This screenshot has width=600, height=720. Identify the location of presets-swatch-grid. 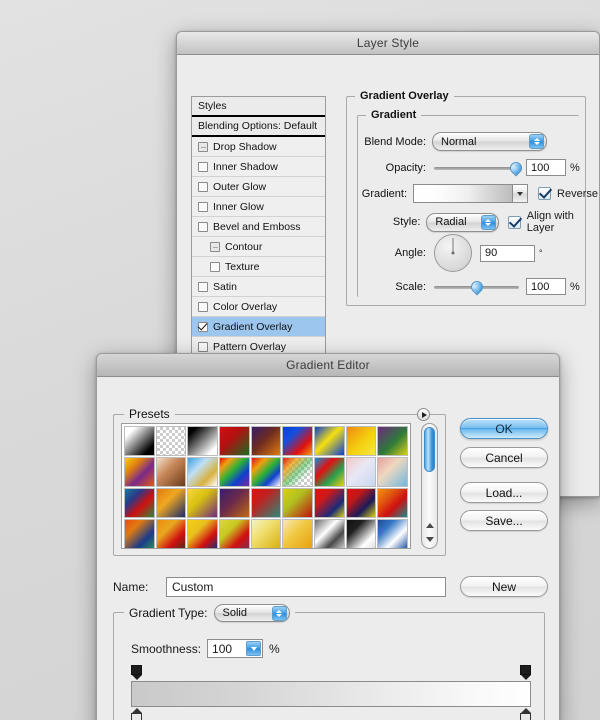
(266, 486).